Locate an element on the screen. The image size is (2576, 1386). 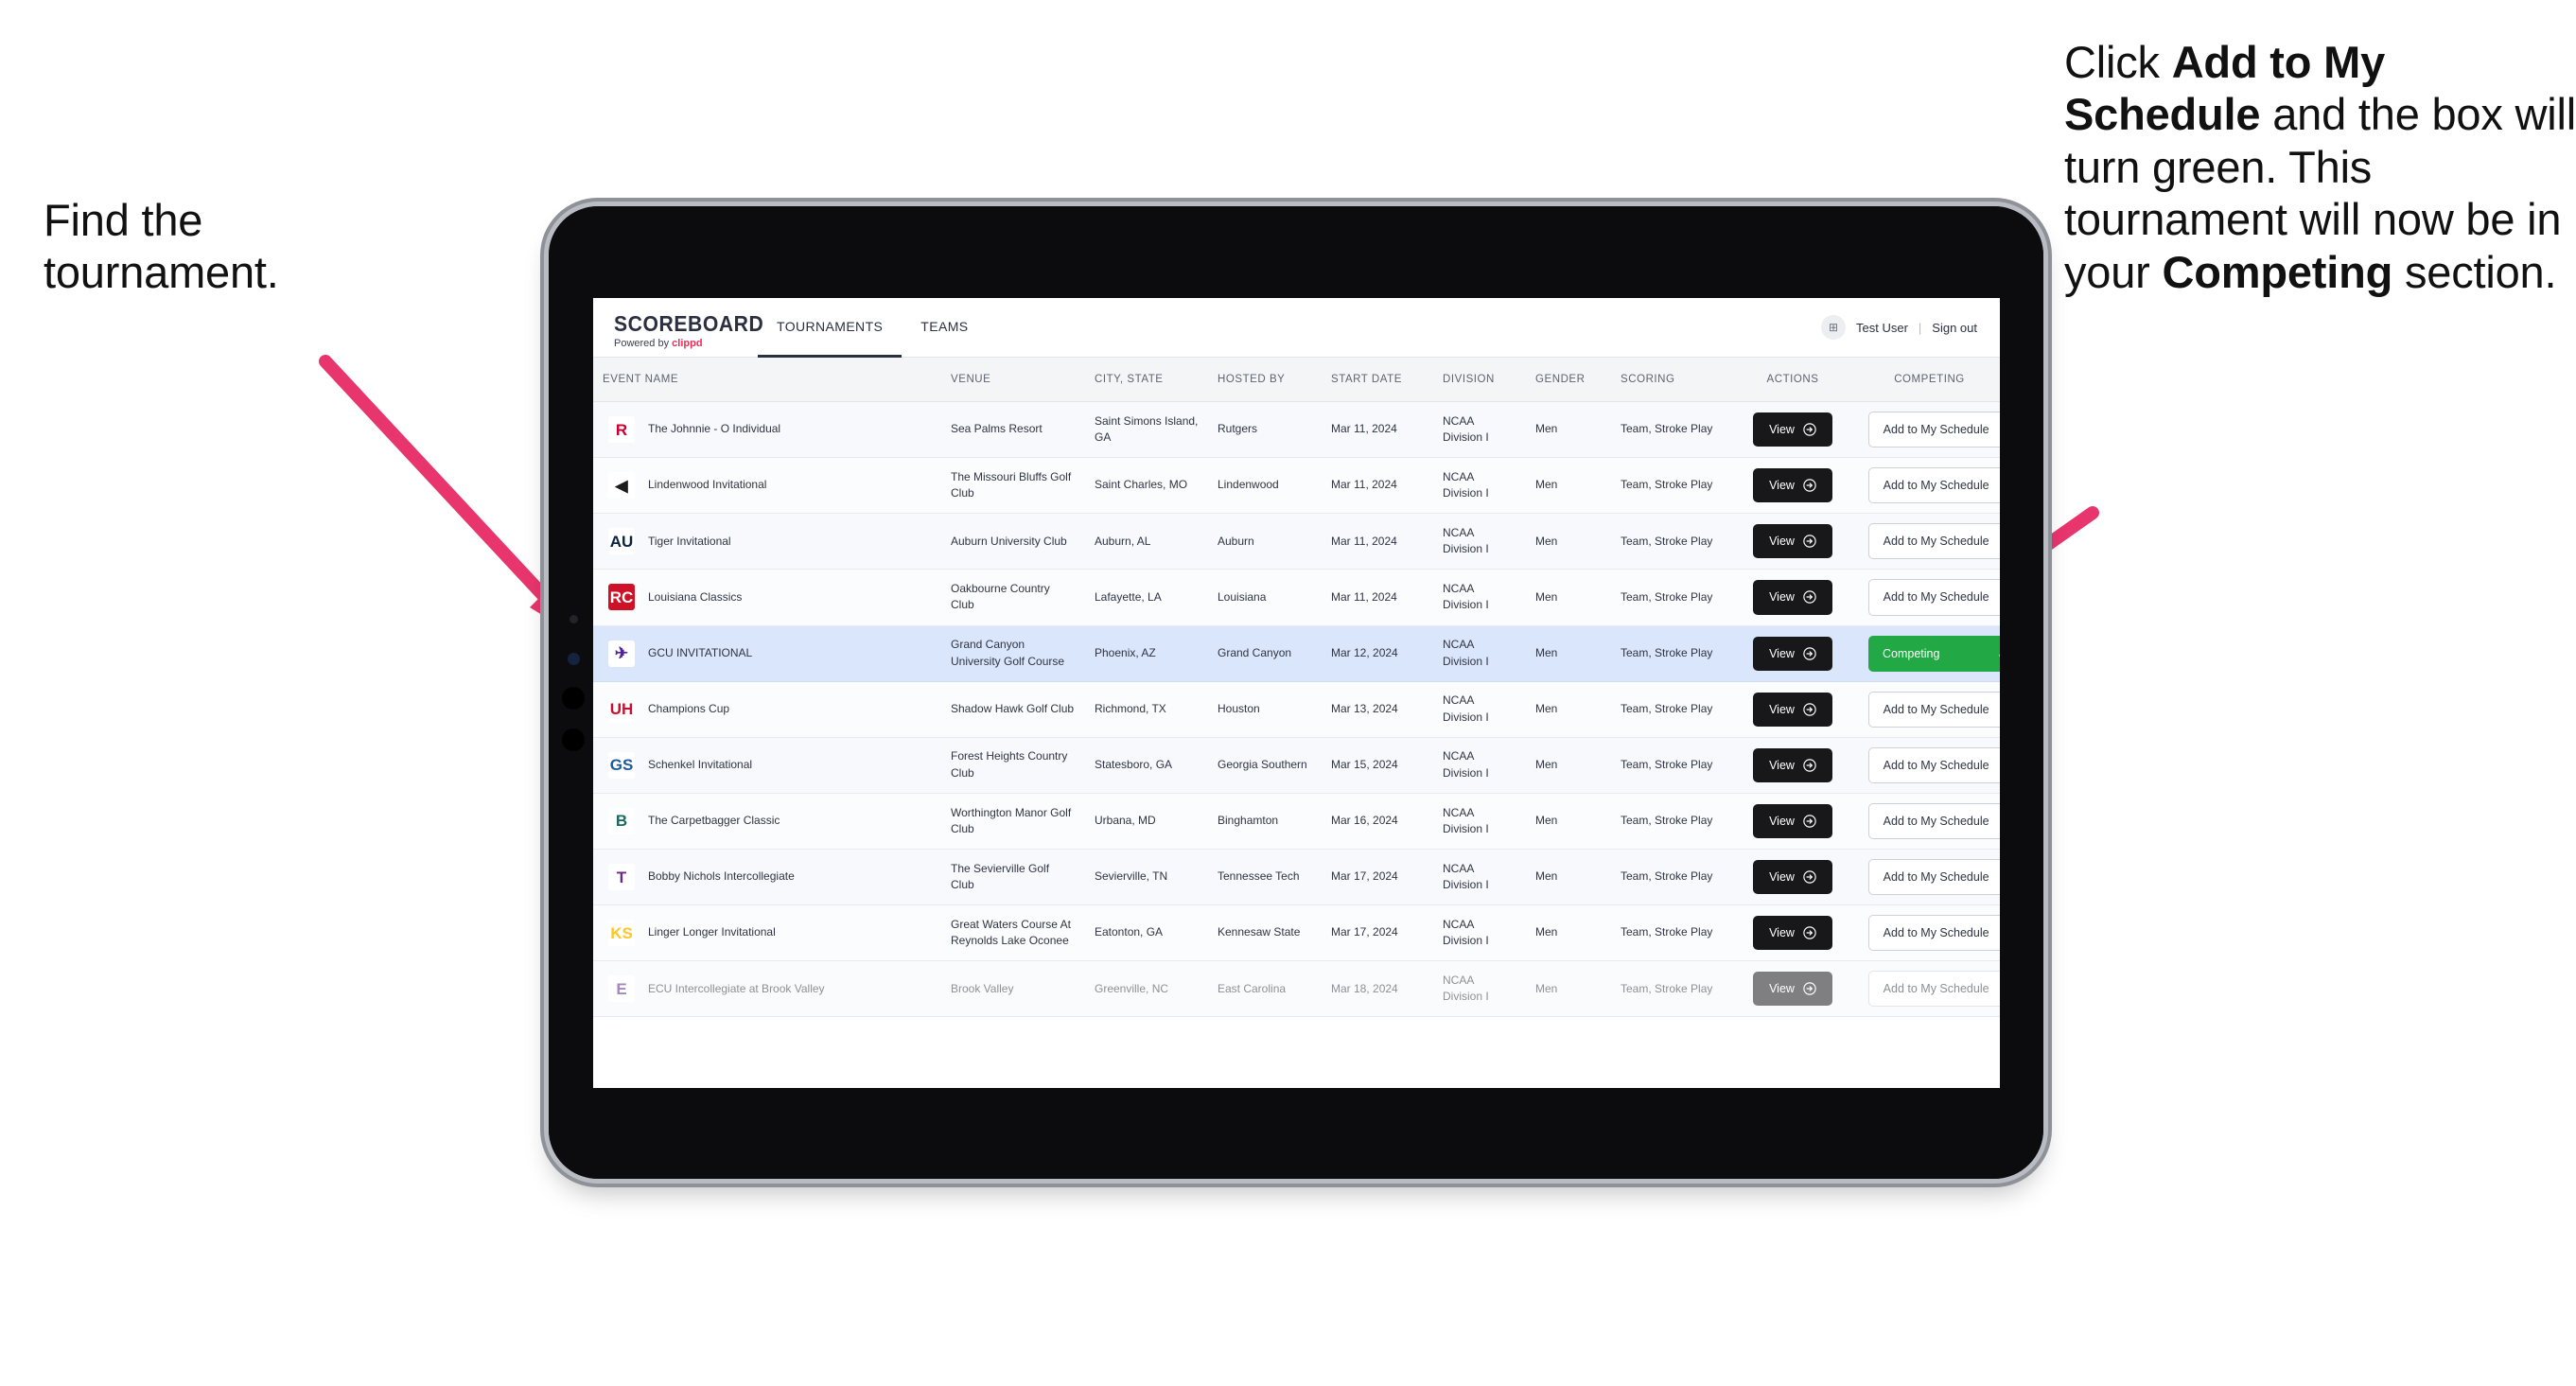
sign-out-link: Sign out is located at coordinates (1955, 328).